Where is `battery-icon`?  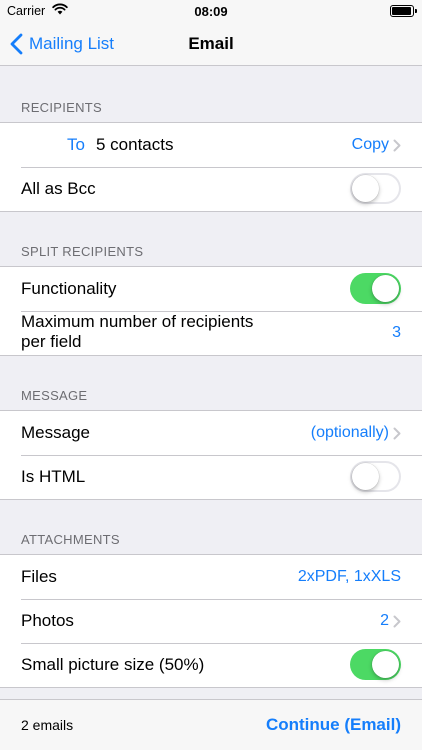
battery-icon is located at coordinates (403, 11).